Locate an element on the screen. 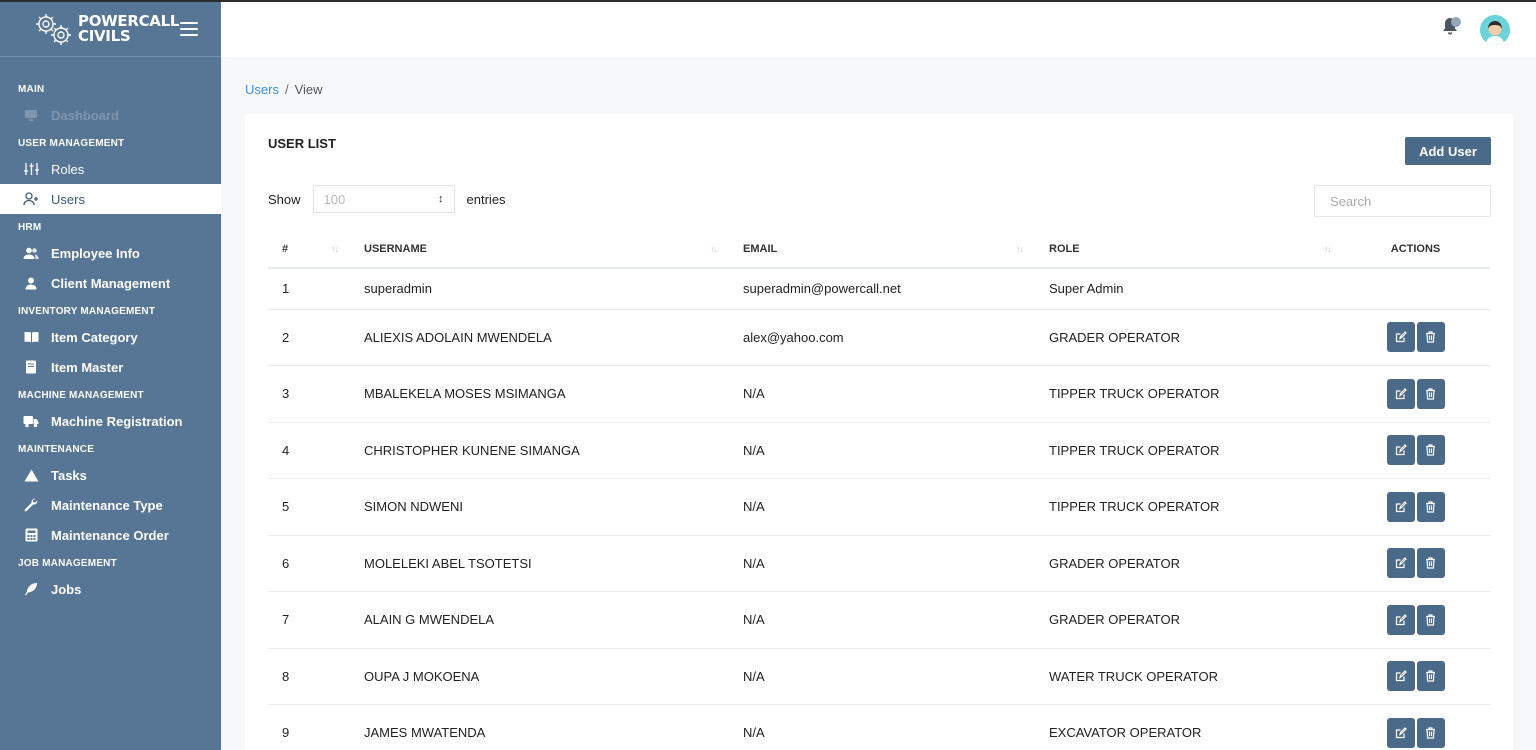 This screenshot has width=1536, height=750. cell-number: 8 is located at coordinates (308, 676).